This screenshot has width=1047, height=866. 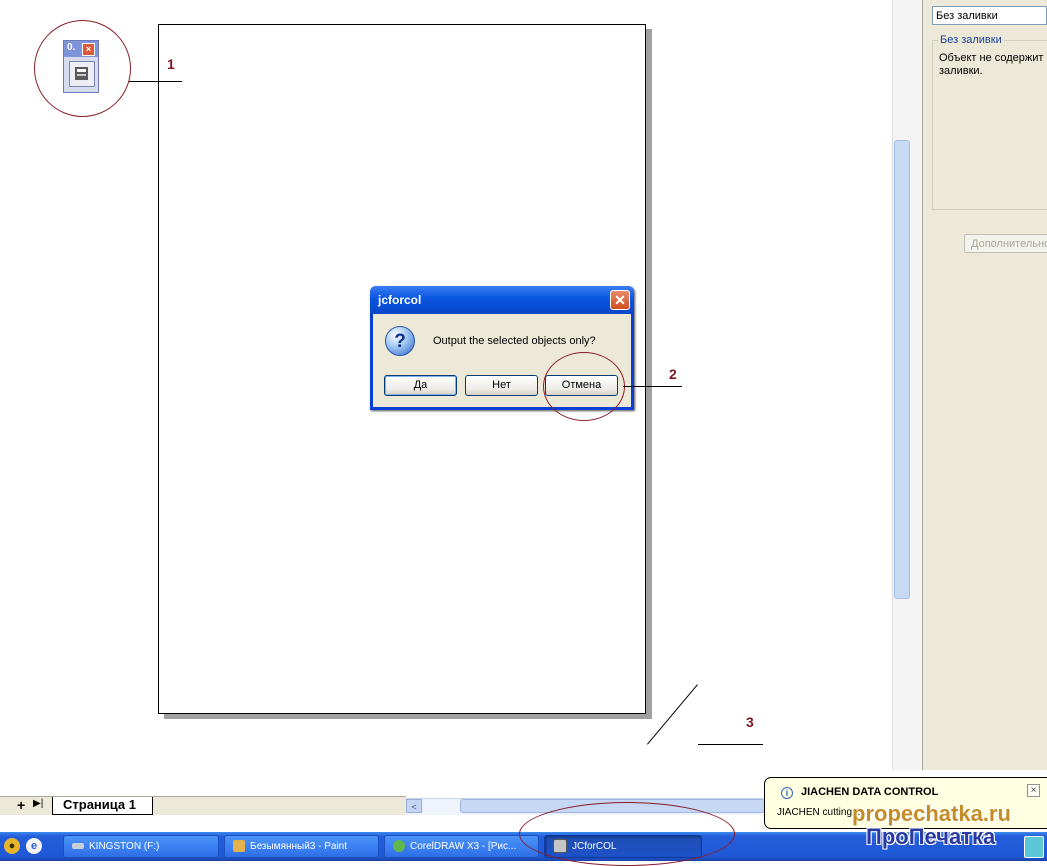 I want to click on taskbar-item-paint: Безымянный3 - Paint, so click(x=301, y=846).